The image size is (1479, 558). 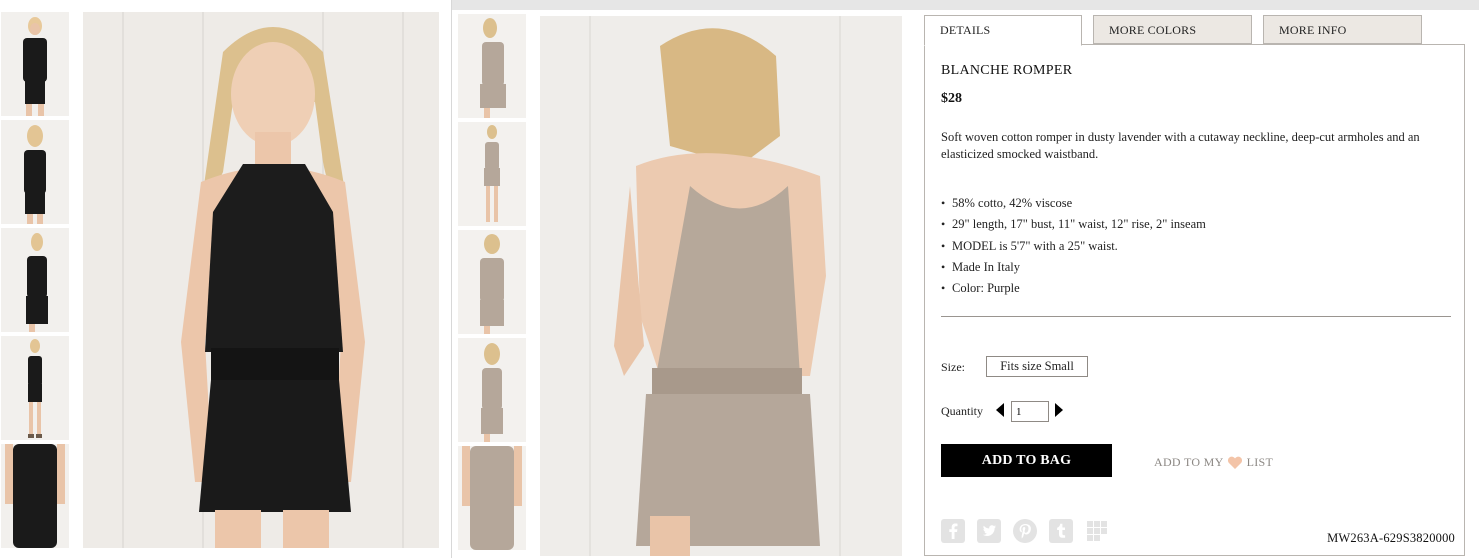 What do you see at coordinates (1342, 29) in the screenshot?
I see `tab-more-info: MORE INFO` at bounding box center [1342, 29].